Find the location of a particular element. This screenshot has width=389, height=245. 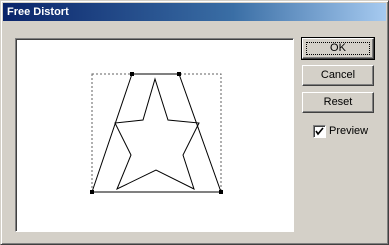

handle-top-left is located at coordinates (132, 74).